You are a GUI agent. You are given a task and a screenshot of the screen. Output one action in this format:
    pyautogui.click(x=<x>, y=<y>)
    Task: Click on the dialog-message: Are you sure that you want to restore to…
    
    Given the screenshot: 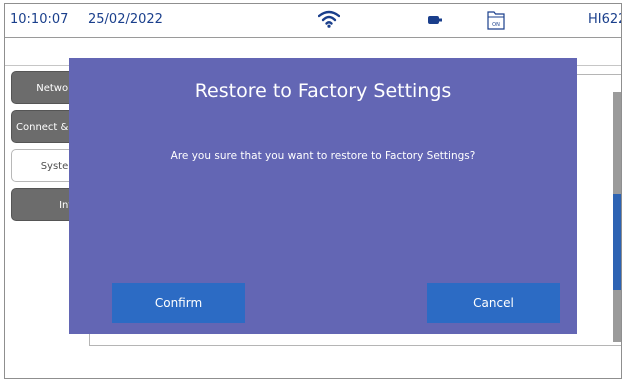 What is the action you would take?
    pyautogui.click(x=323, y=156)
    